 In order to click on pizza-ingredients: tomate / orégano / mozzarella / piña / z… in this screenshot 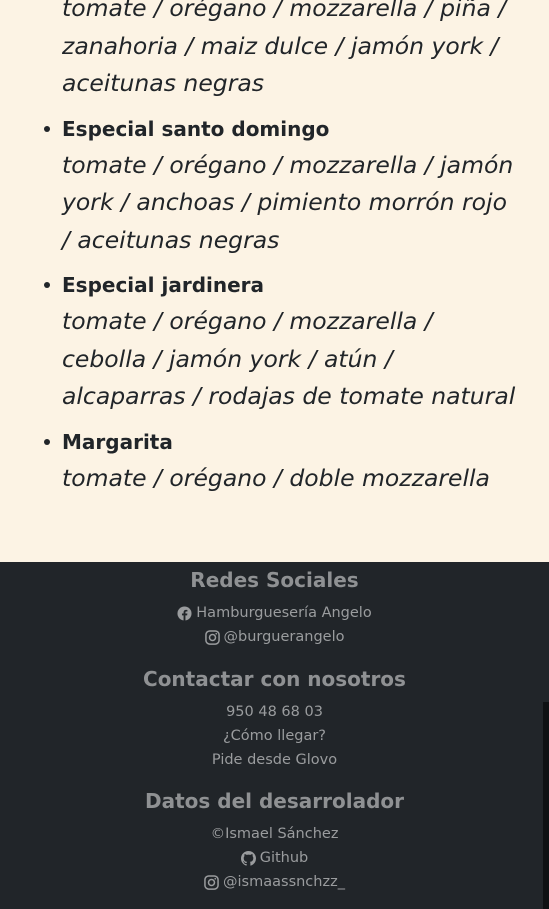, I will do `click(284, 48)`.